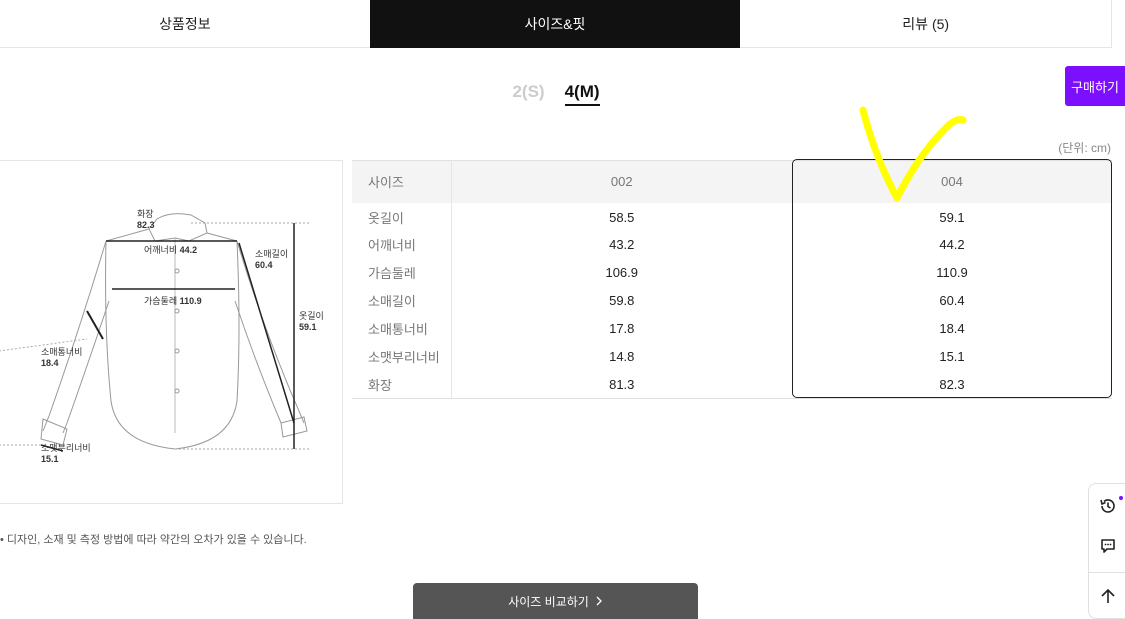 The height and width of the screenshot is (619, 1125). Describe the element at coordinates (732, 384) in the screenshot. I see `table-row: 화장 81.3 82.3` at that location.